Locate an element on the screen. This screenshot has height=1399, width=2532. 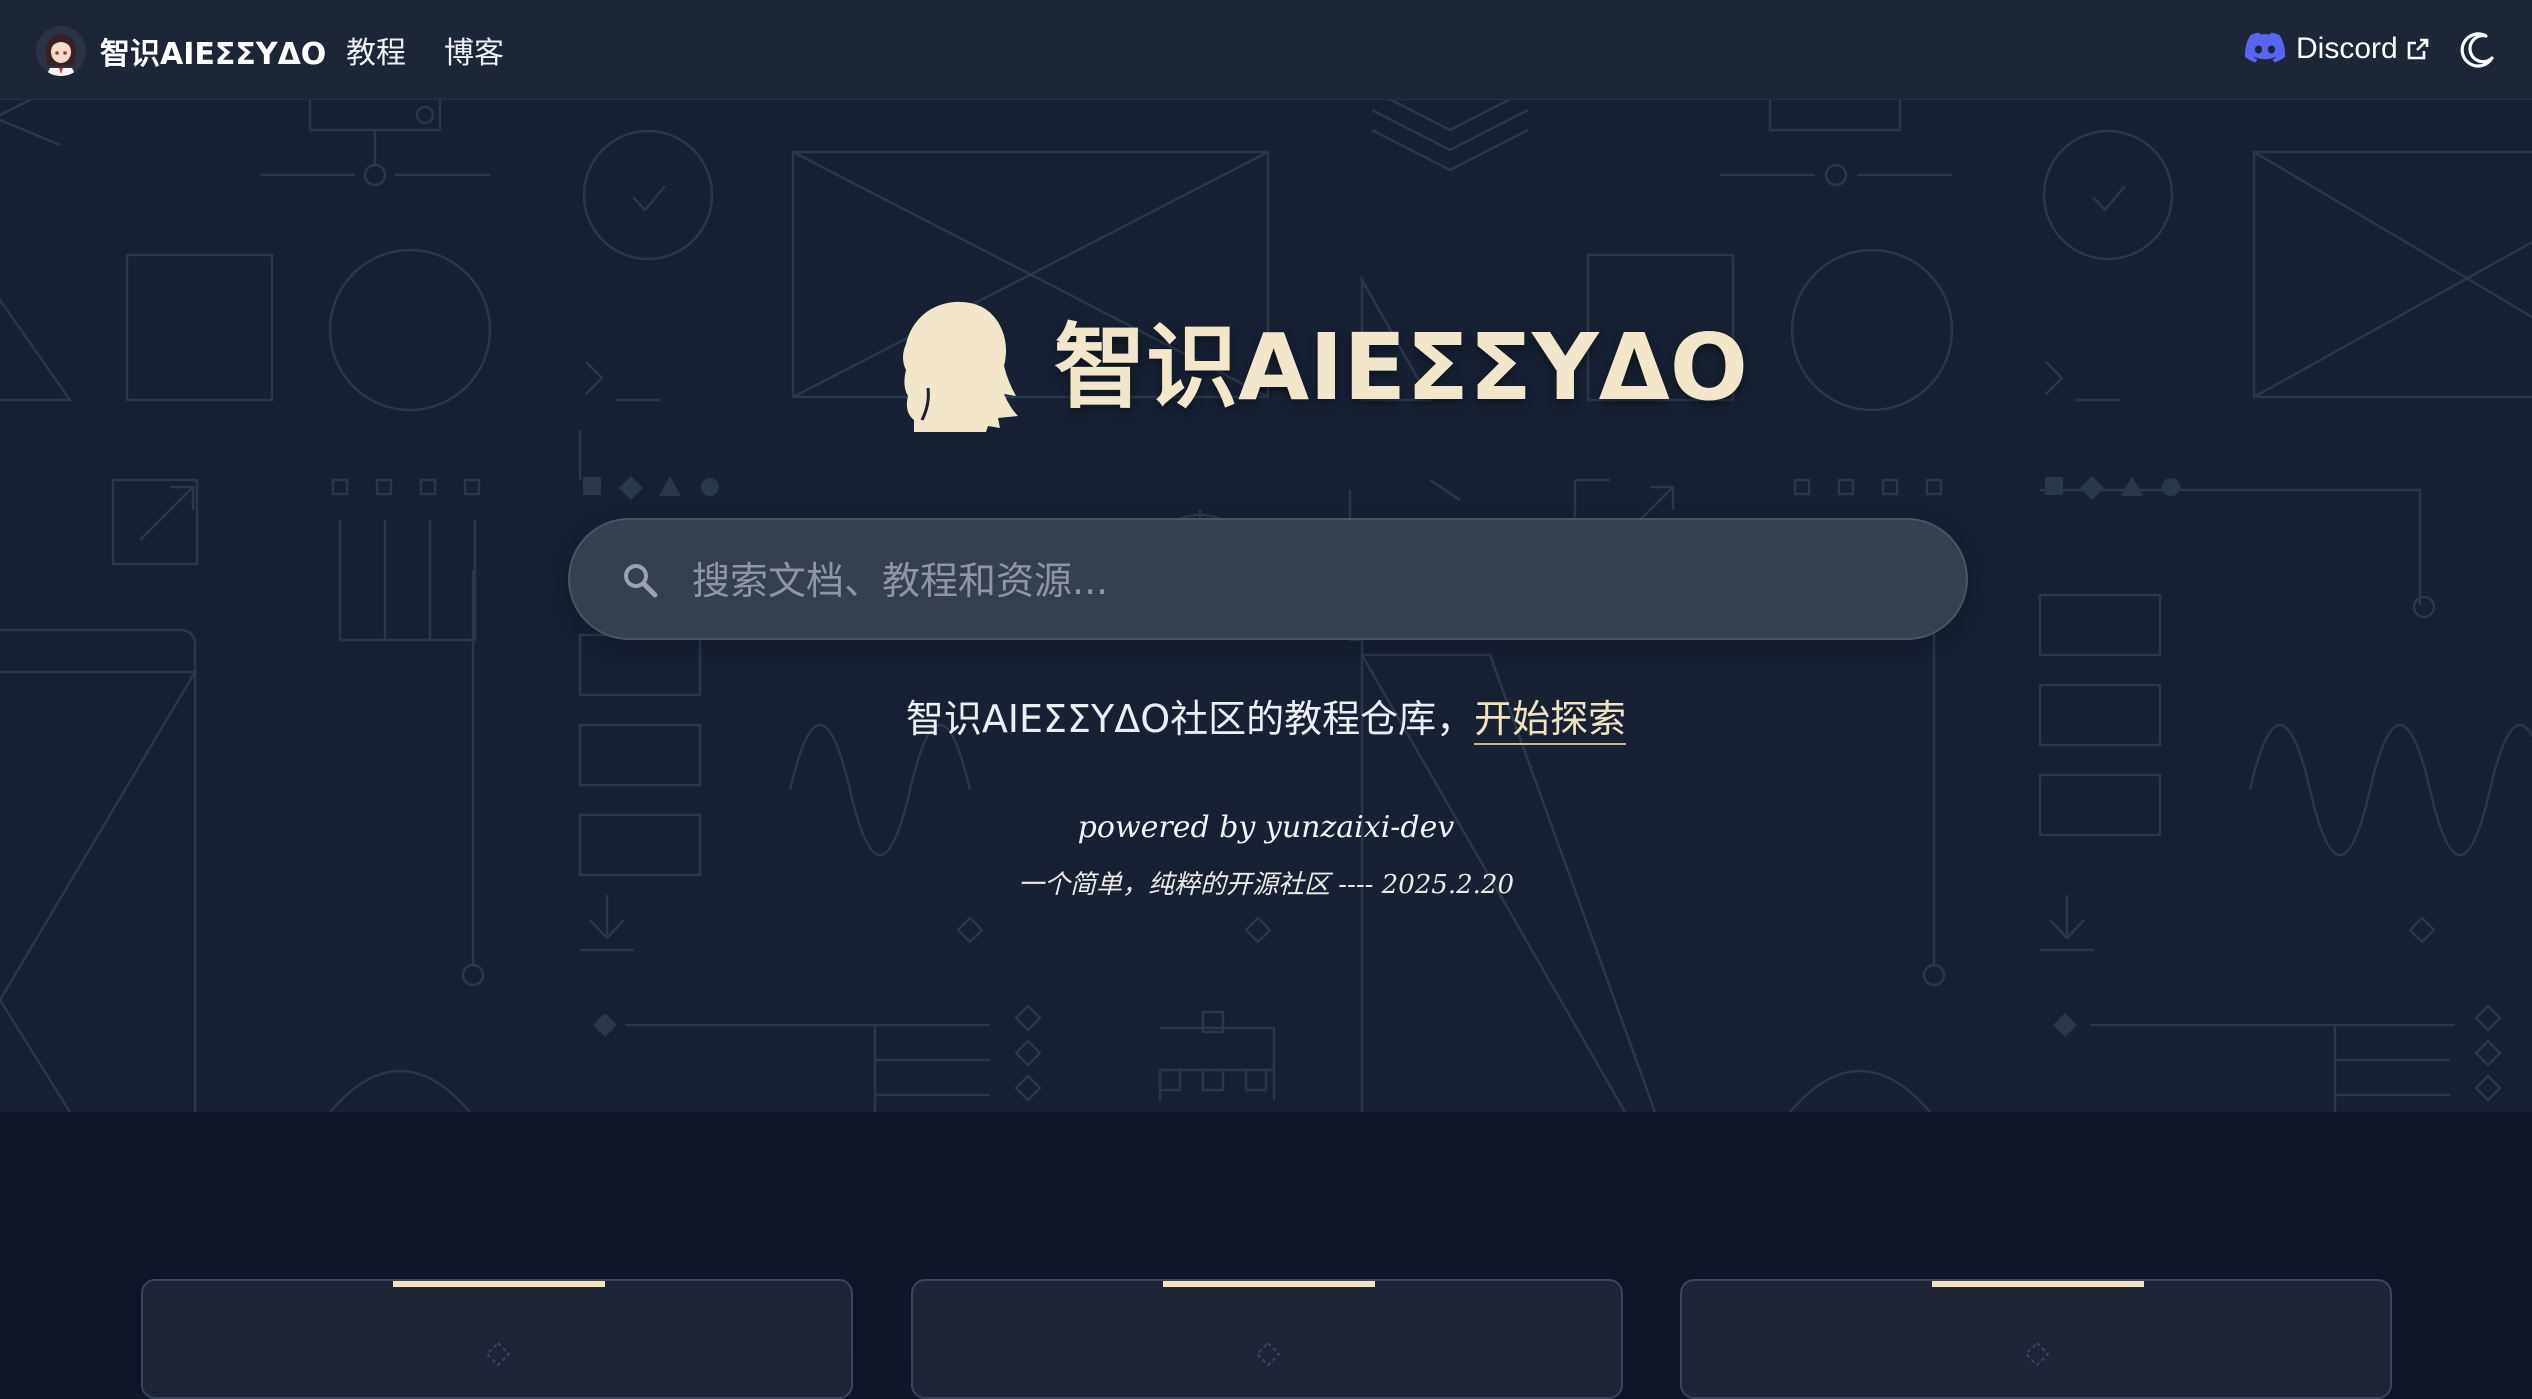
search-bar is located at coordinates (1268, 579).